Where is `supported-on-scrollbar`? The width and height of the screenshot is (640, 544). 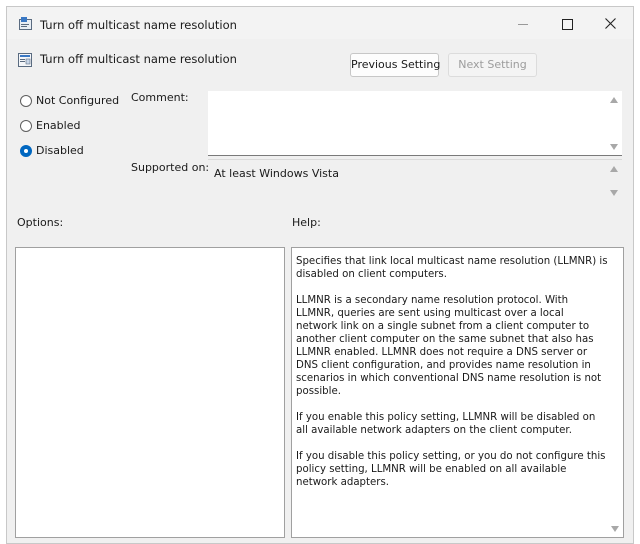 supported-on-scrollbar is located at coordinates (614, 180).